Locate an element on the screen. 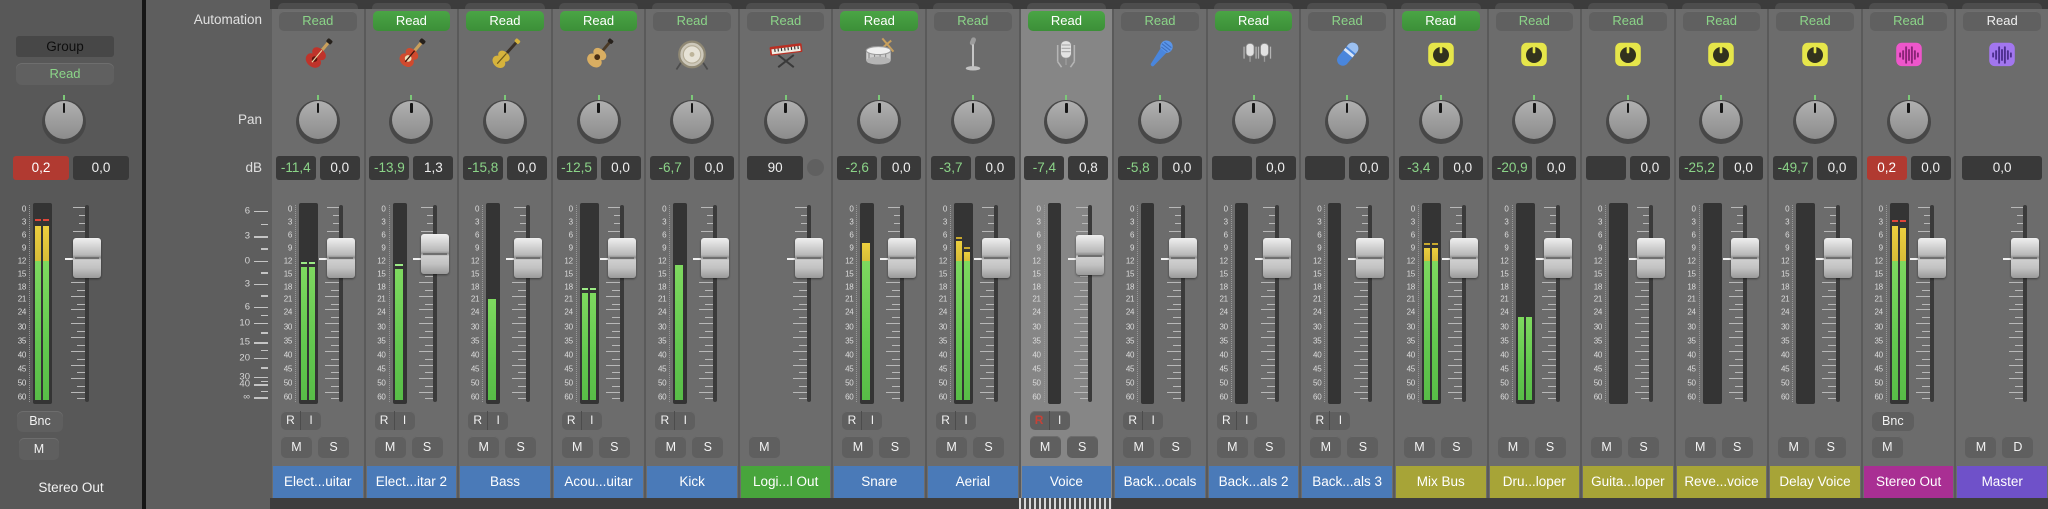 This screenshot has width=2048, height=509. peak-level-display: -13,9 is located at coordinates (389, 168).